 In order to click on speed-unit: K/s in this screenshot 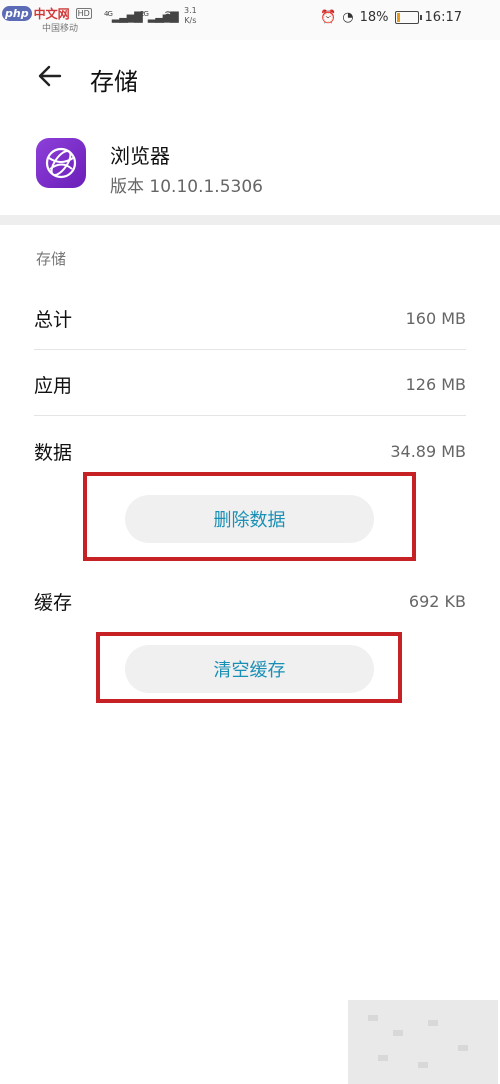, I will do `click(190, 20)`.